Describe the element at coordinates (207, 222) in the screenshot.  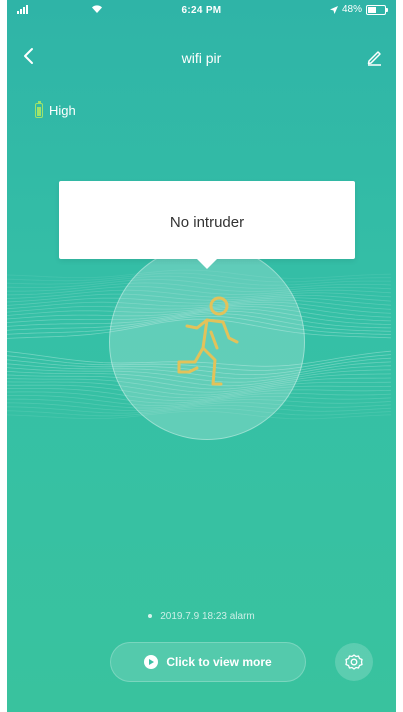
I see `status-text: No intruder` at that location.